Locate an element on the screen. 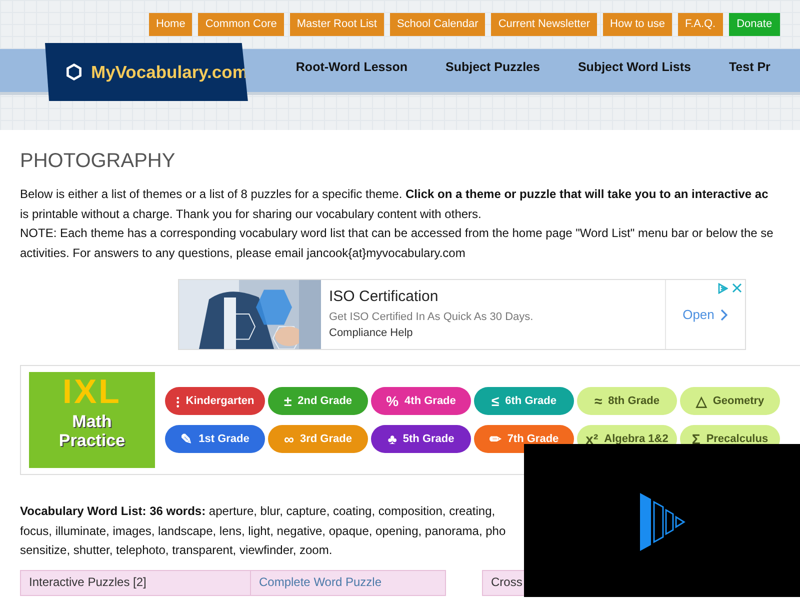 Image resolution: width=800 pixels, height=600 pixels. menu-link: Master Root List is located at coordinates (337, 24).